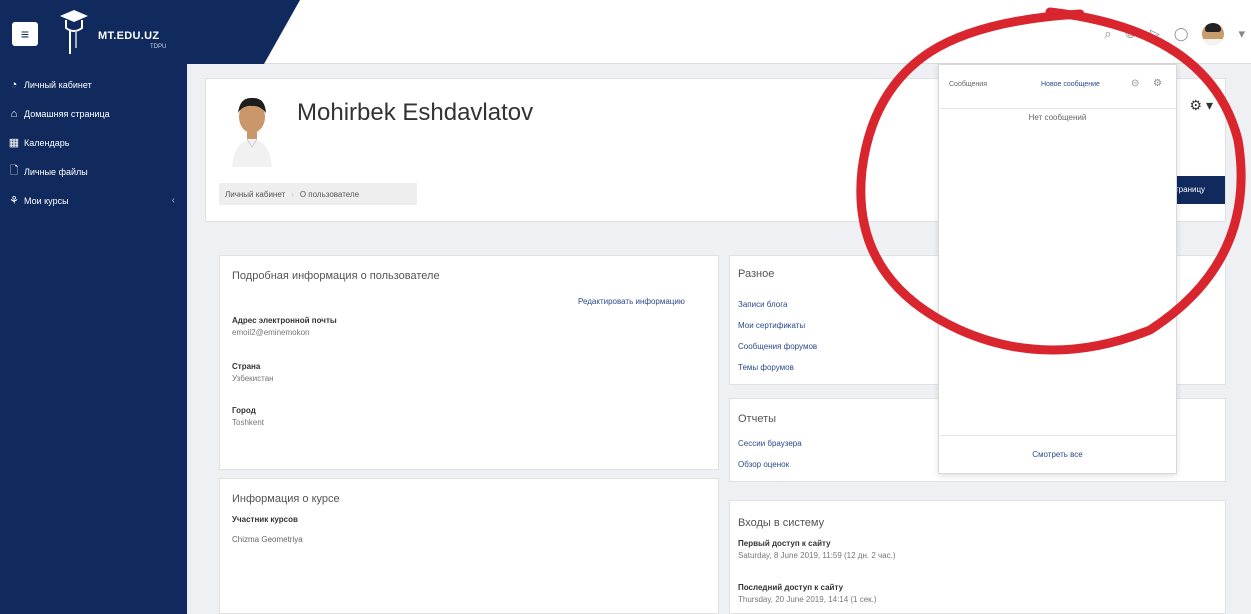  Describe the element at coordinates (1135, 83) in the screenshot. I see `mark-read-icon: ⊝` at that location.